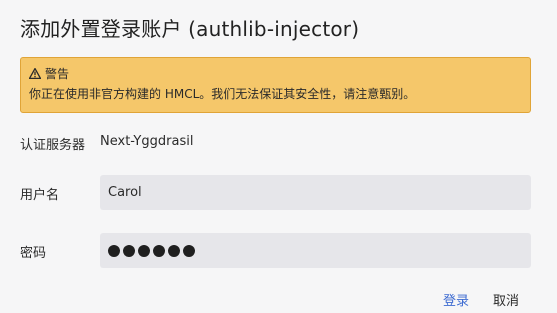 This screenshot has height=313, width=557. Describe the element at coordinates (315, 192) in the screenshot. I see `username-input: Carol` at that location.